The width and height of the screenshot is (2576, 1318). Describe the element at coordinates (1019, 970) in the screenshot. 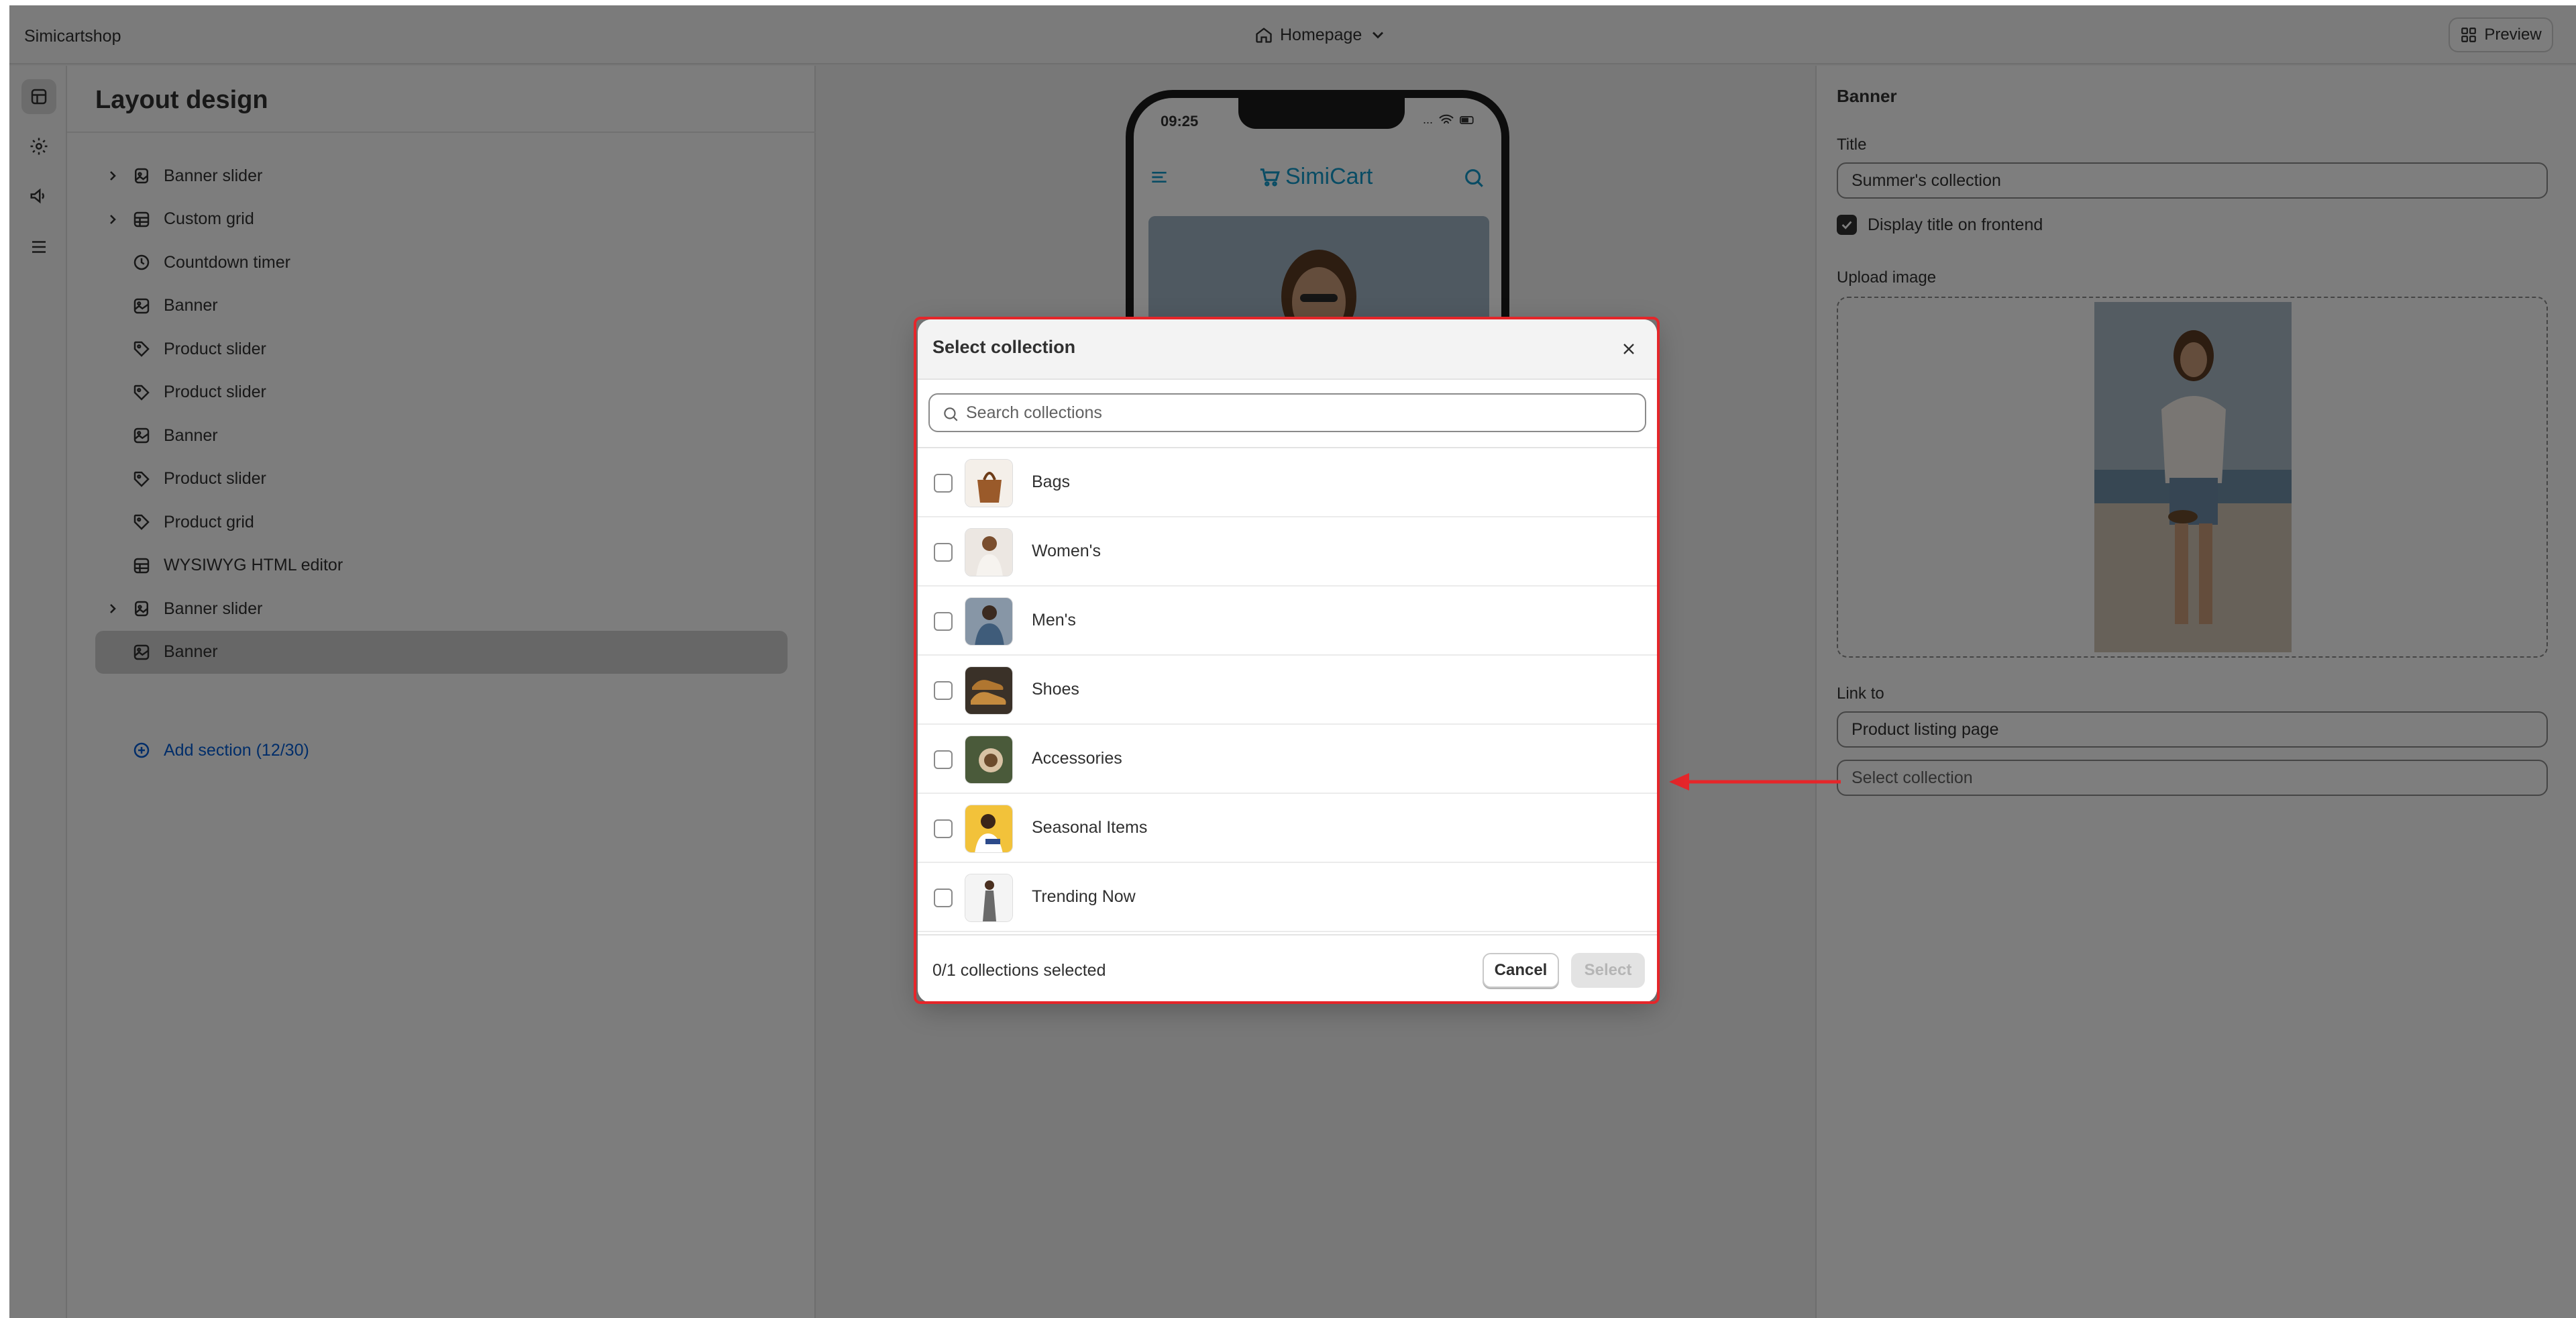

I see `selected-count: 0/1 collections selected` at that location.